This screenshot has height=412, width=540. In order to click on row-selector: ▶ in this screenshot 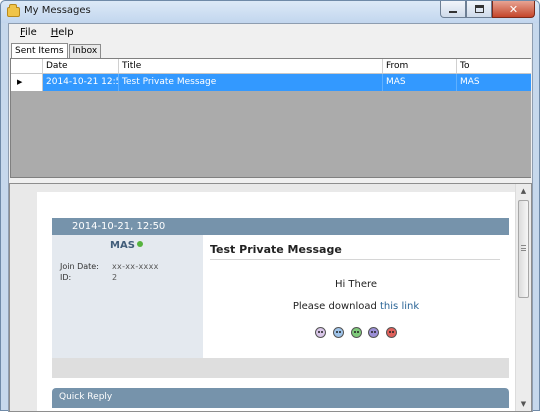, I will do `click(27, 82)`.